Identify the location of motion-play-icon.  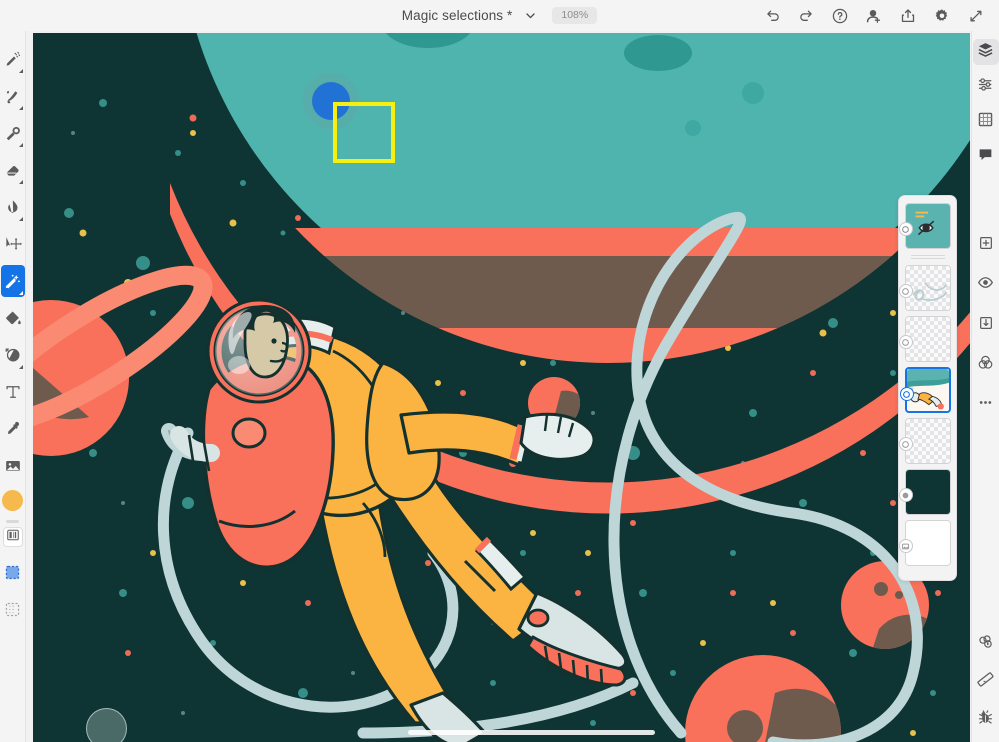
(985, 644).